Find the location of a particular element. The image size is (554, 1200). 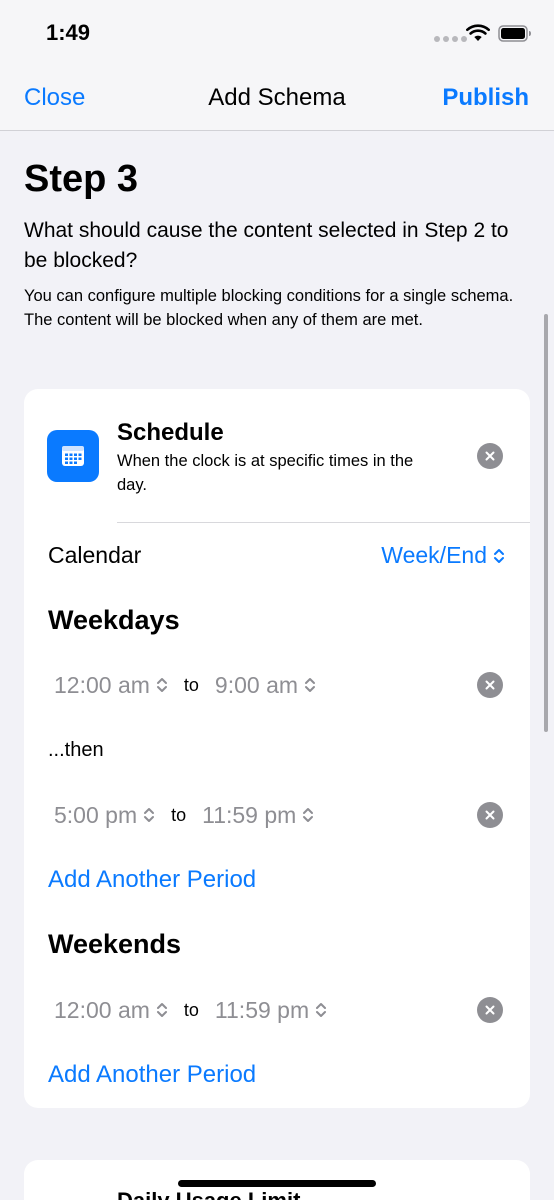

home-indicator is located at coordinates (277, 1183).